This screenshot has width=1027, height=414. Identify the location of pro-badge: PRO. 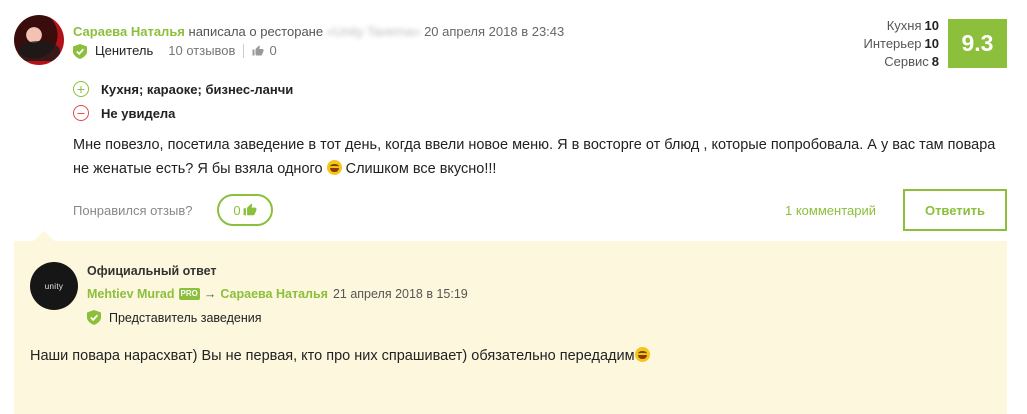
(189, 294).